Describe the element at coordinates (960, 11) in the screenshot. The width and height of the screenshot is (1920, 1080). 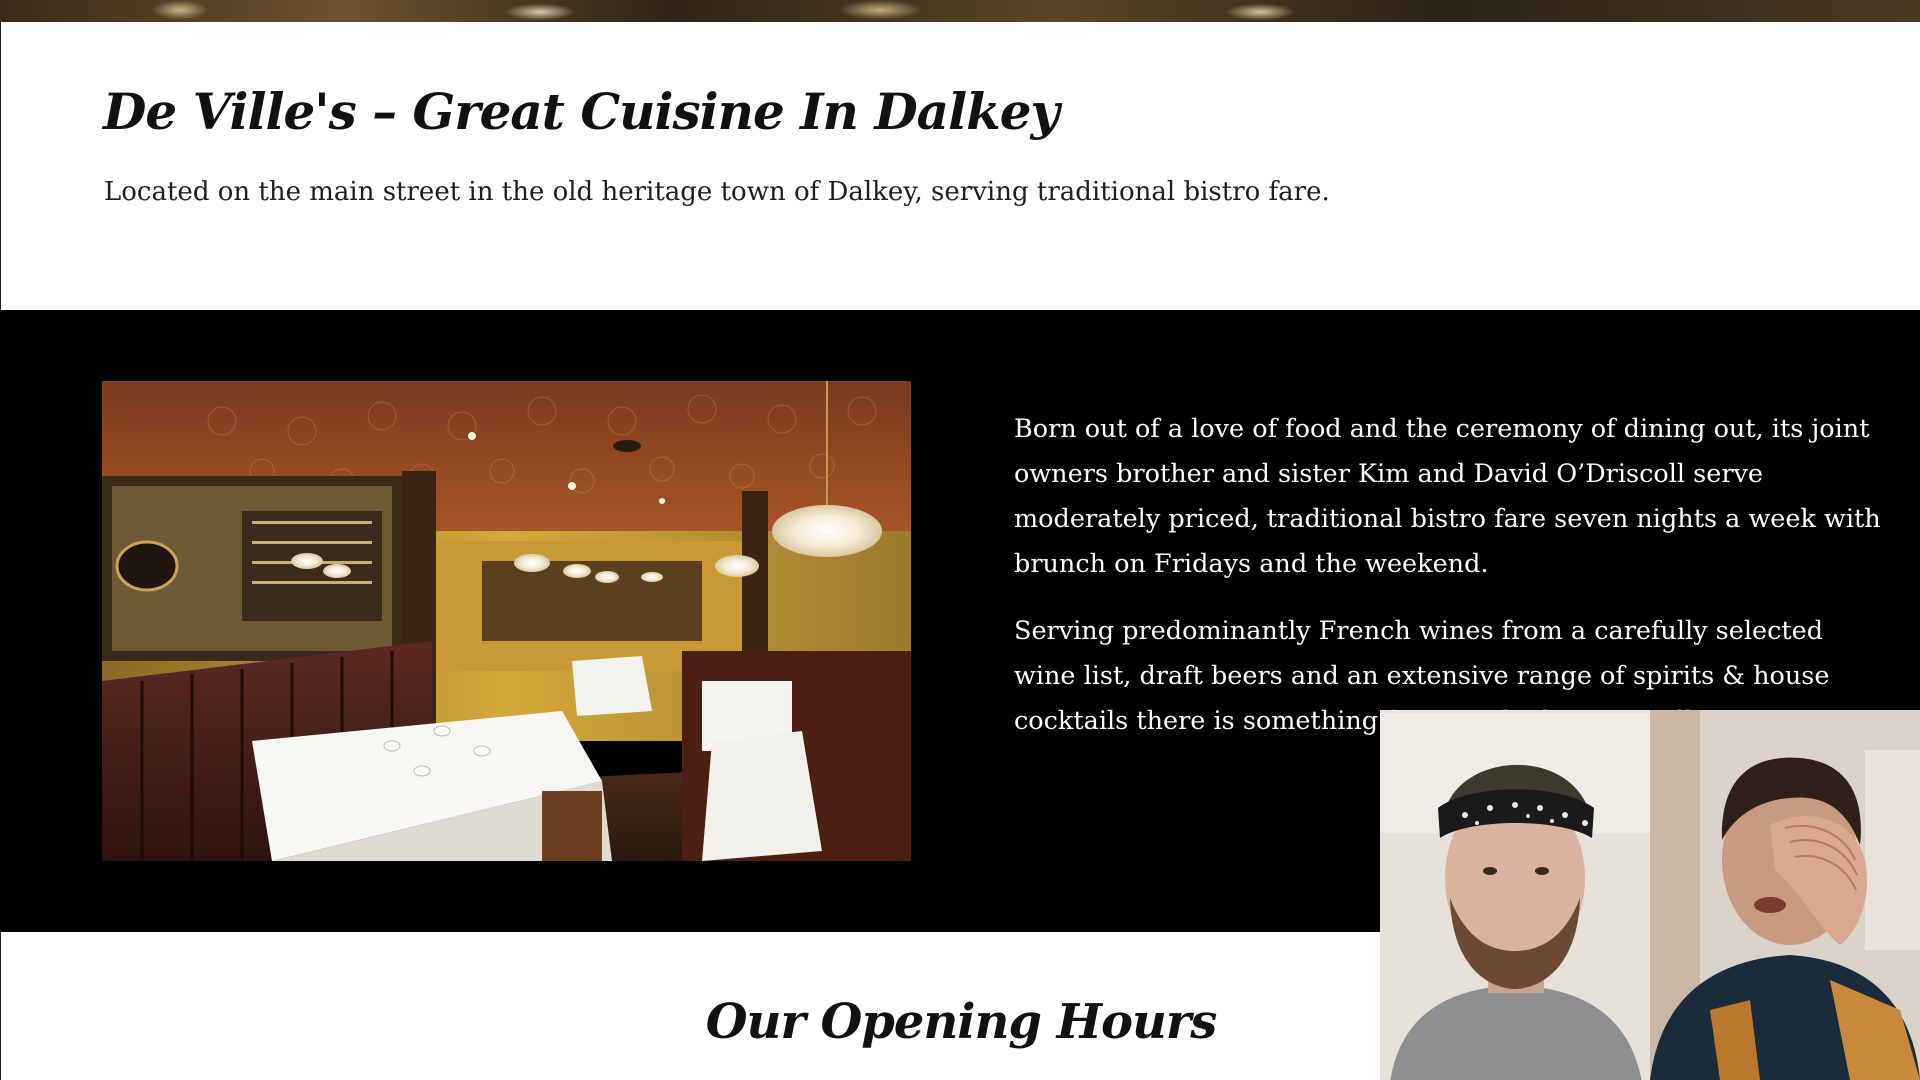
I see `header-photo-strip` at that location.